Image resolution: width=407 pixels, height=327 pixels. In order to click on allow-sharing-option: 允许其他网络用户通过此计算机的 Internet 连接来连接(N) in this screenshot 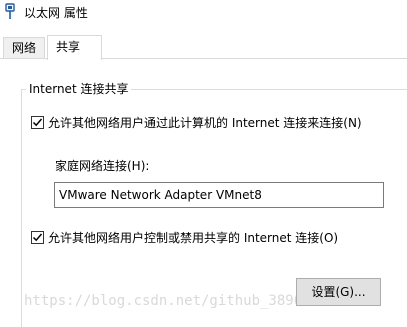, I will do `click(196, 122)`.